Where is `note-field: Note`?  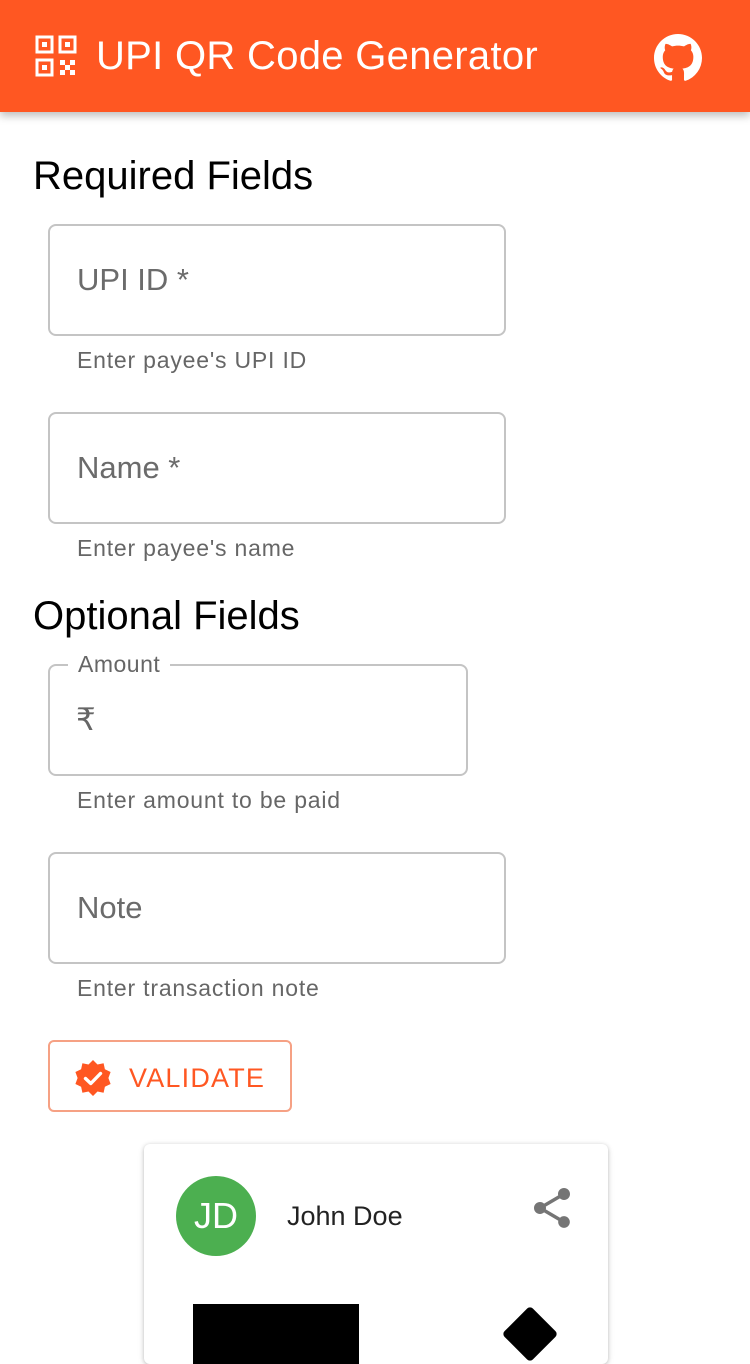
note-field: Note is located at coordinates (277, 908).